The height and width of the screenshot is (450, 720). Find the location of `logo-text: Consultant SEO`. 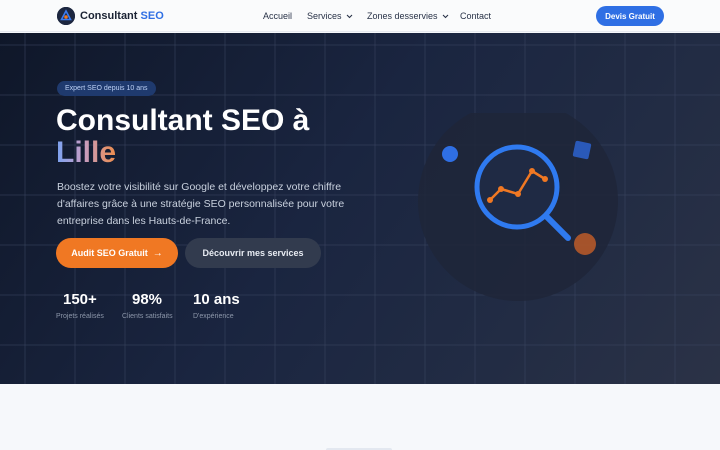

logo-text: Consultant SEO is located at coordinates (122, 16).